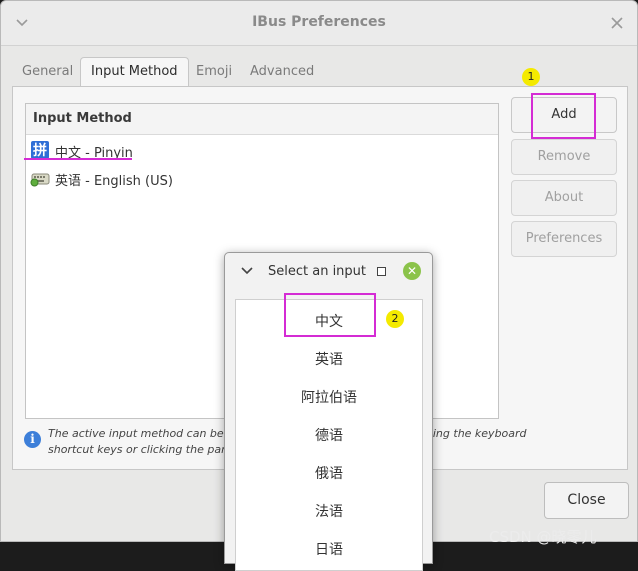  I want to click on tab-general: General, so click(47, 72).